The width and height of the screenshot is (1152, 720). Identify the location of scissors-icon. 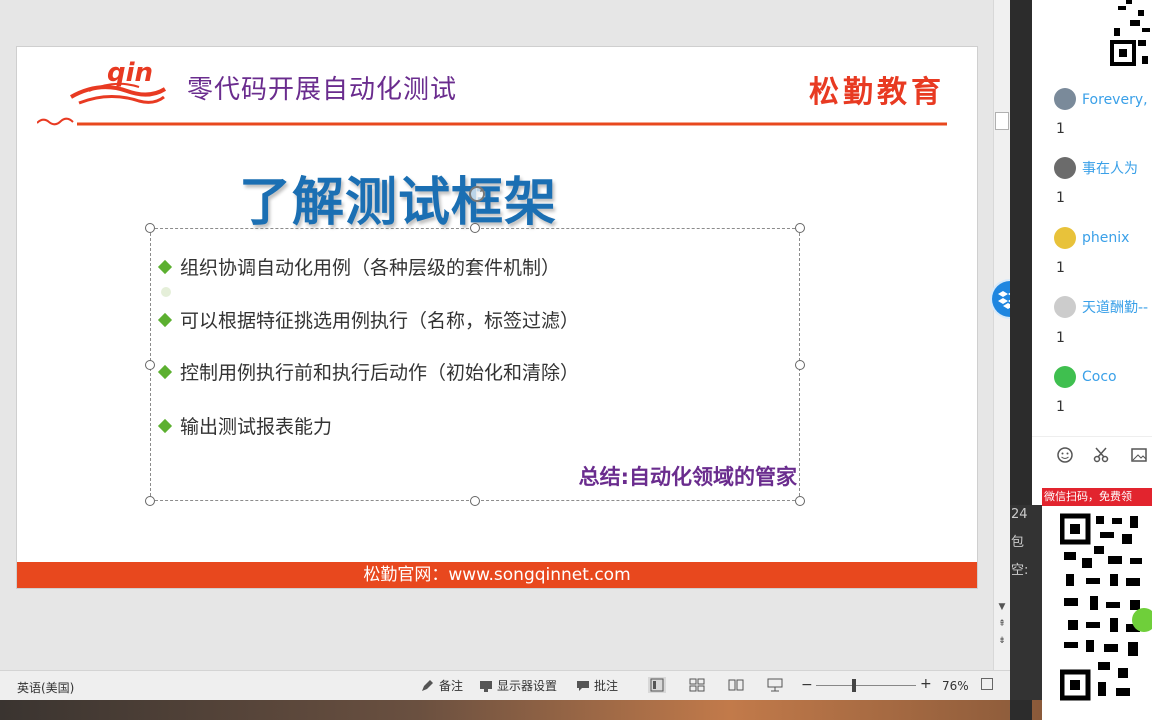
(1101, 455).